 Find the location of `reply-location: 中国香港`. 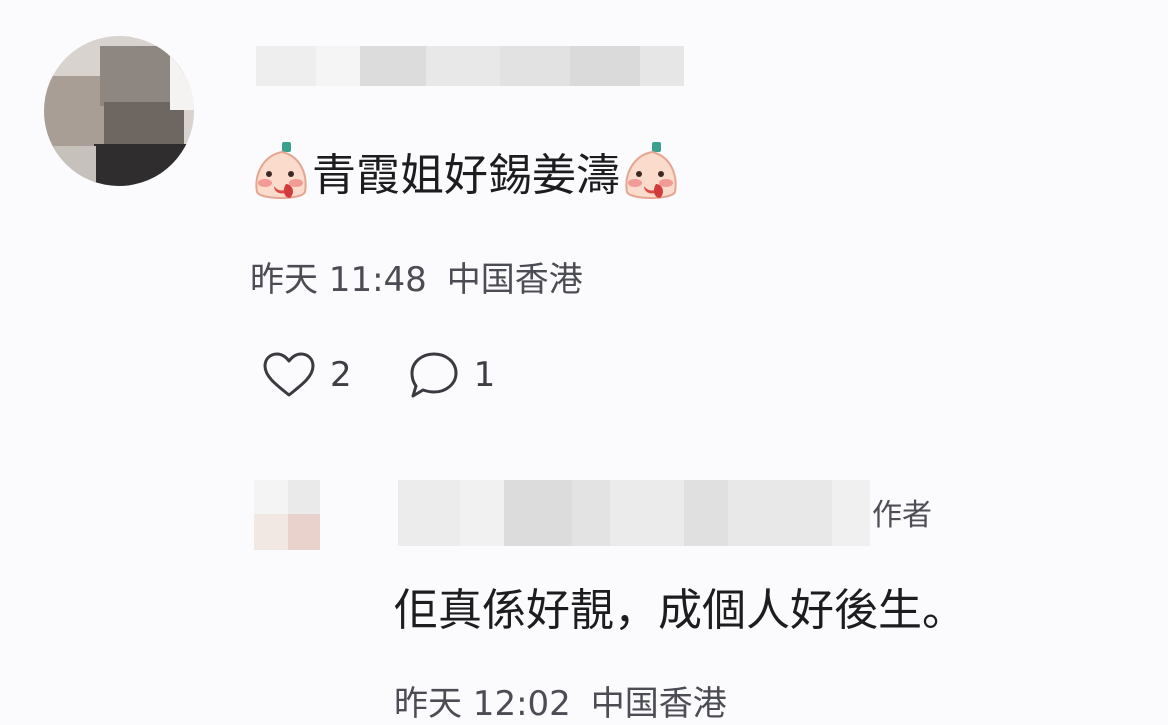

reply-location: 中国香港 is located at coordinates (658, 704).